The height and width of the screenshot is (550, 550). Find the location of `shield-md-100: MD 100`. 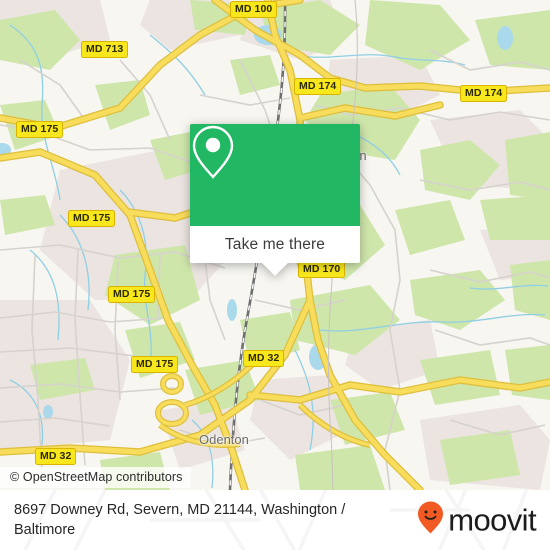

shield-md-100: MD 100 is located at coordinates (254, 9).